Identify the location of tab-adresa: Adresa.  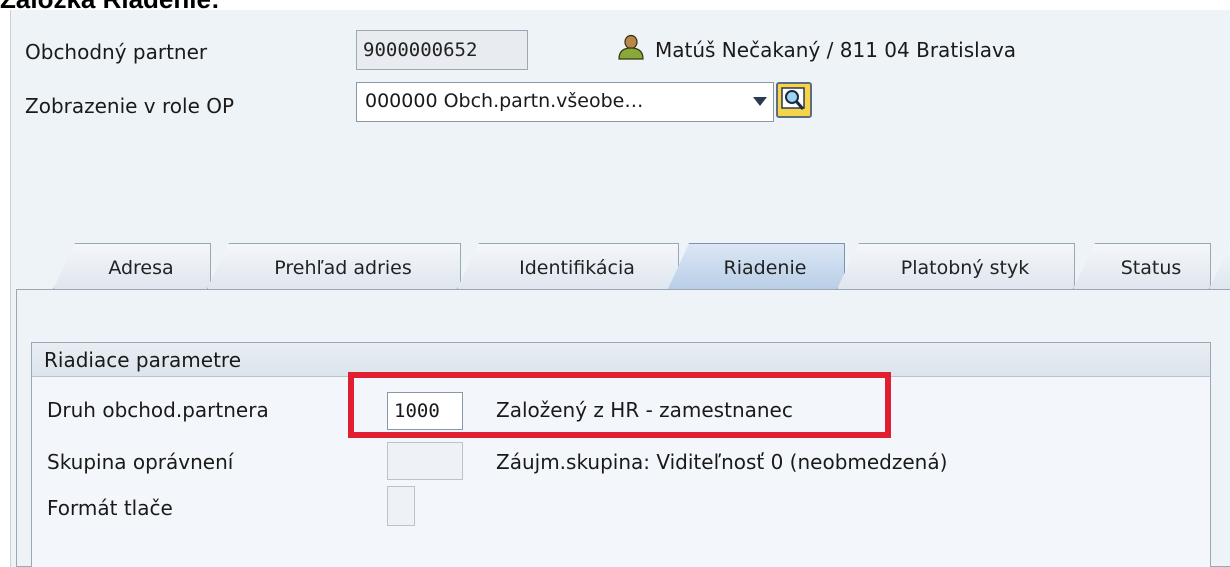
(132, 266).